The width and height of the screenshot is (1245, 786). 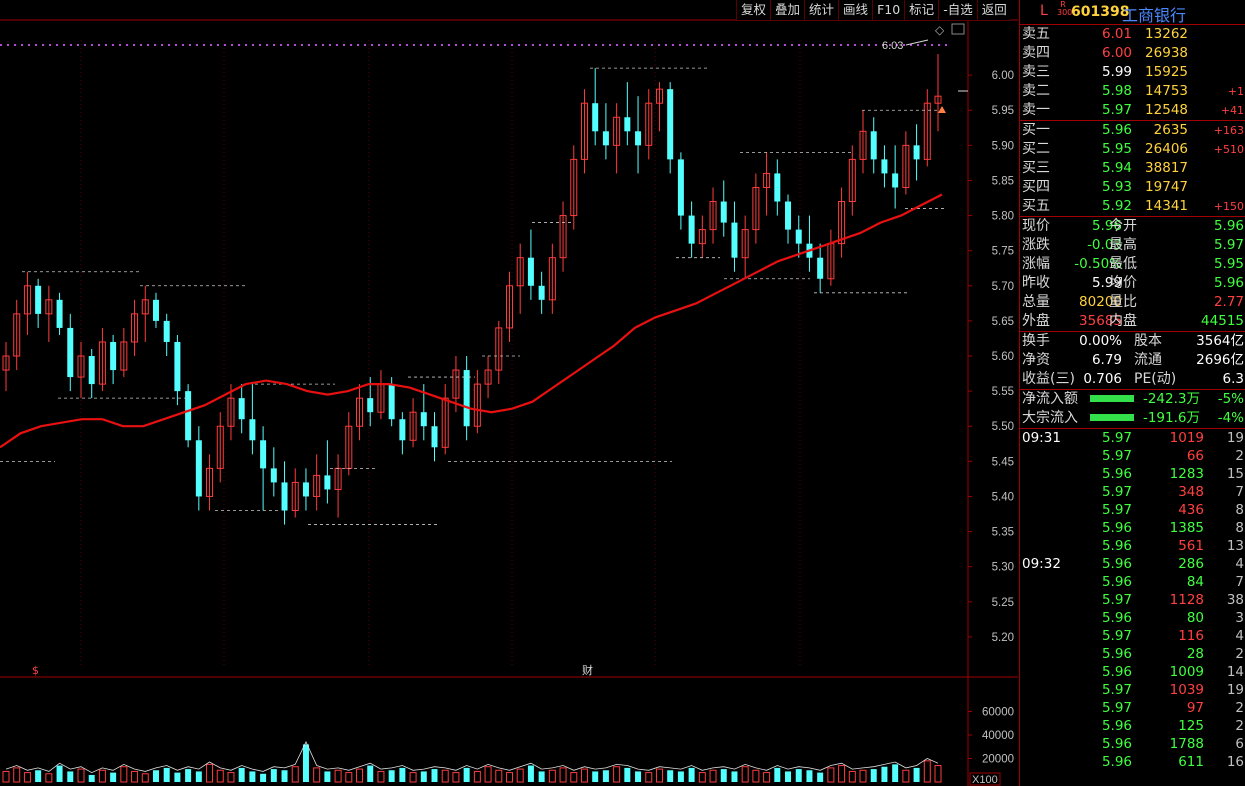 What do you see at coordinates (1191, 492) in the screenshot?
I see `tick-volume: 348` at bounding box center [1191, 492].